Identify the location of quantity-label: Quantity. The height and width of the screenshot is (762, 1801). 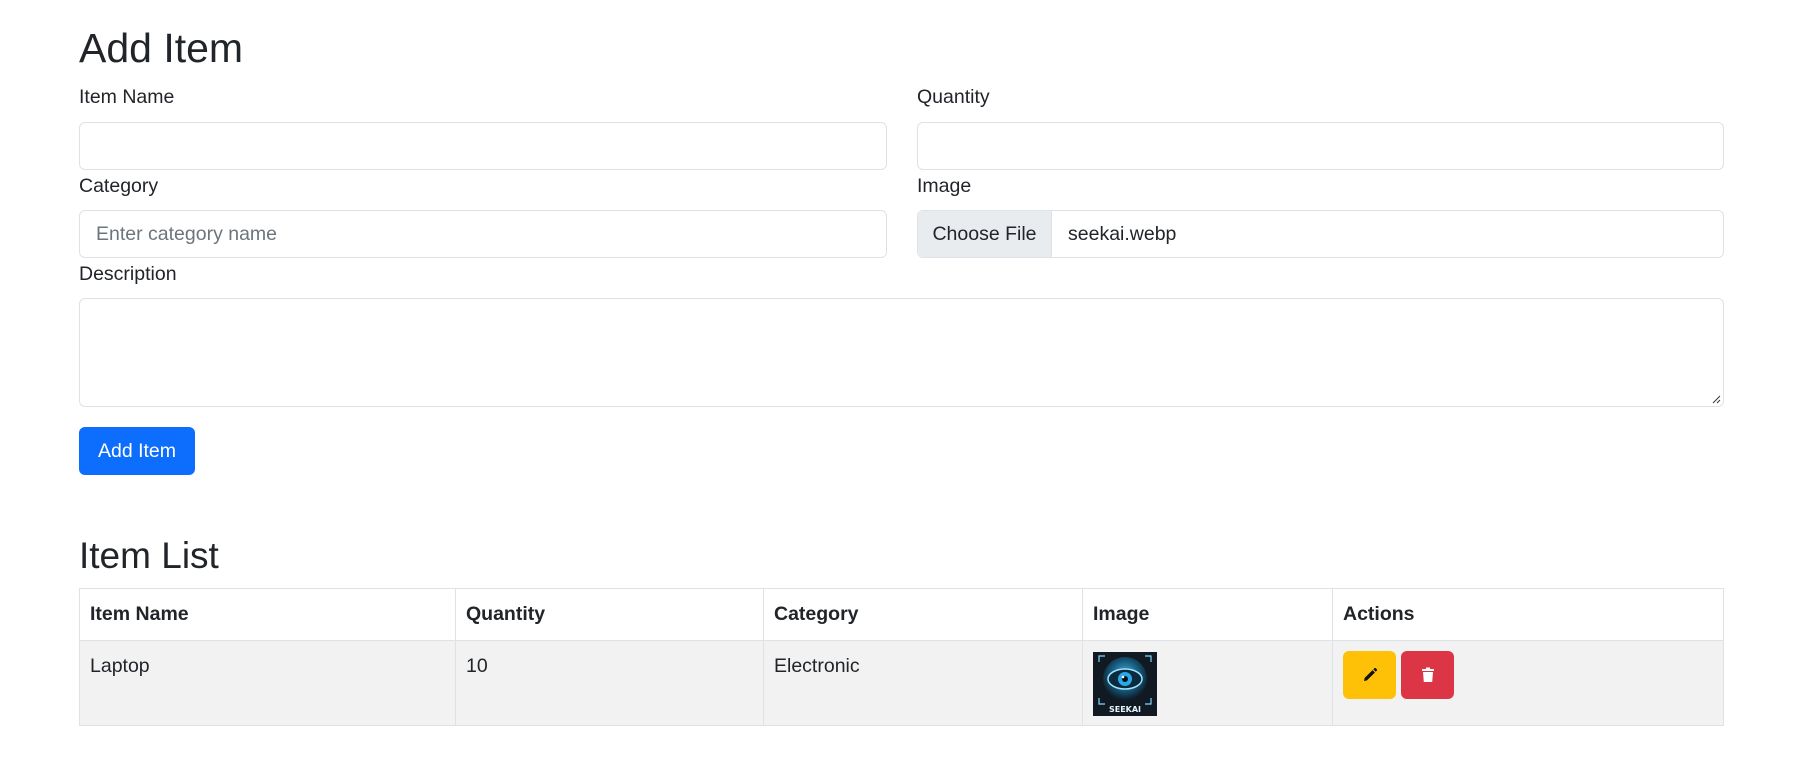
(953, 97).